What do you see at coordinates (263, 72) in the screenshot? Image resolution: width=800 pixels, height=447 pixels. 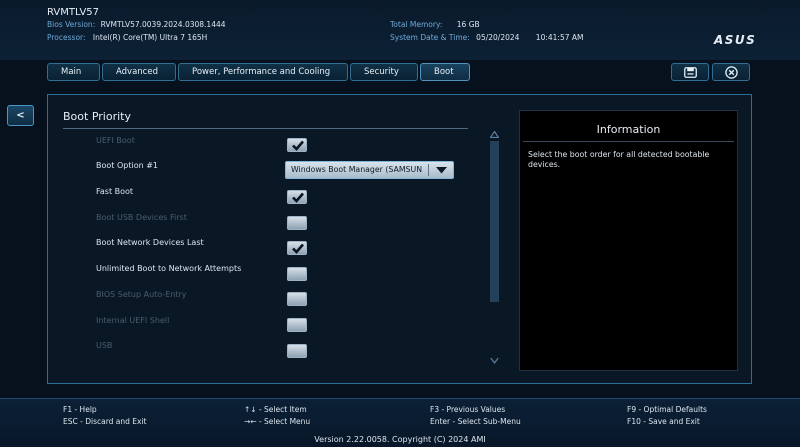 I see `tab-power-performance-cooling: Power, Performance and Cooling` at bounding box center [263, 72].